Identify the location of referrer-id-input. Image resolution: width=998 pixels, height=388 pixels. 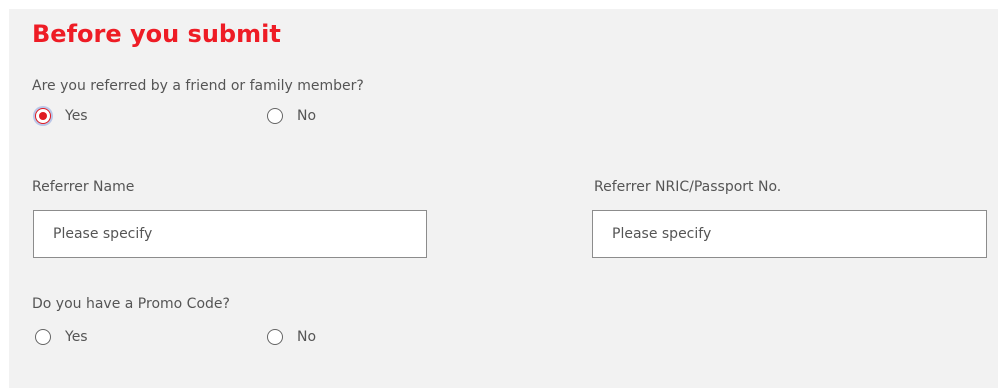
(789, 234).